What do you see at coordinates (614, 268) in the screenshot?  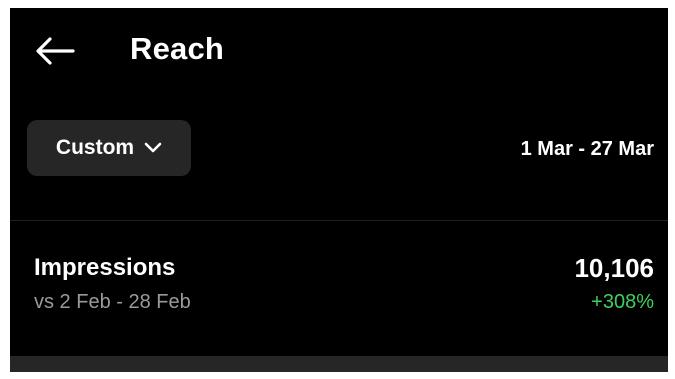 I see `metric-value: 10,106` at bounding box center [614, 268].